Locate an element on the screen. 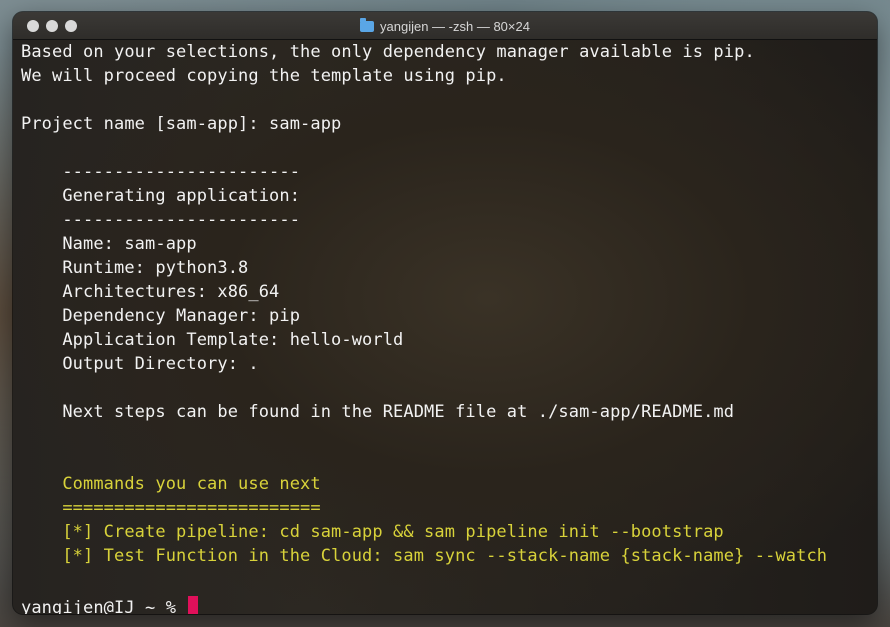 This screenshot has height=627, width=890. window-title-area: yangijen — -zsh — 80×24 is located at coordinates (445, 26).